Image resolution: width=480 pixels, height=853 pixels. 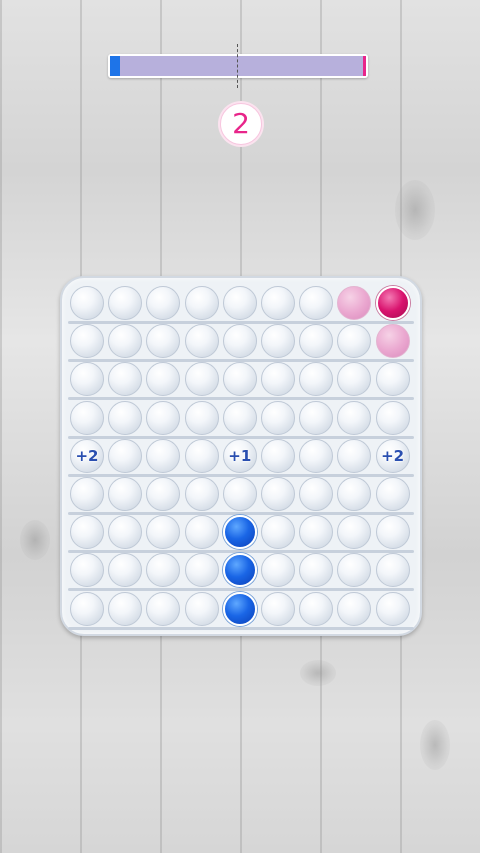 I want to click on score-badge: 2, so click(x=241, y=124).